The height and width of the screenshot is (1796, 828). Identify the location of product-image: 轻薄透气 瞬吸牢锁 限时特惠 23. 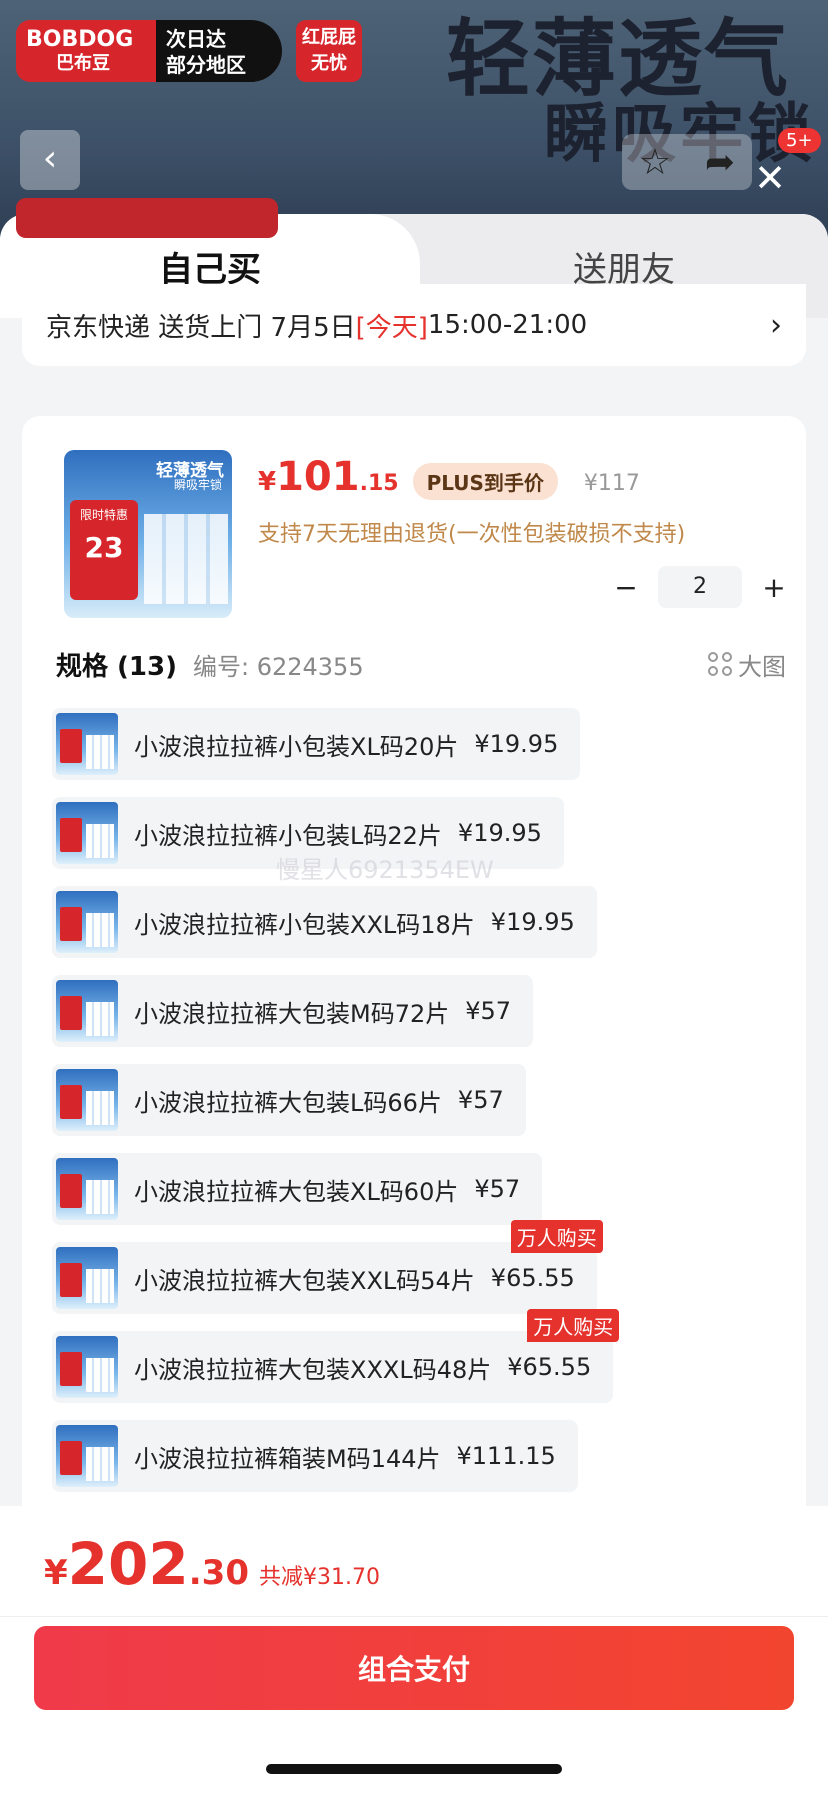
(148, 534).